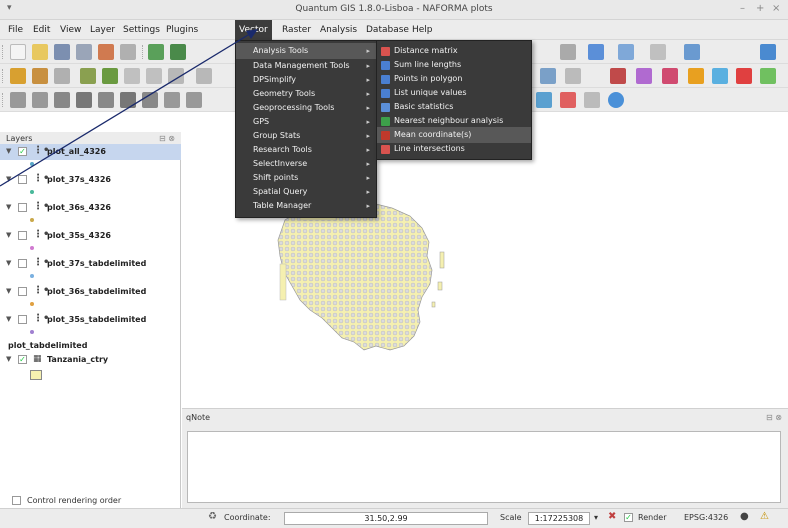 This screenshot has height=528, width=788. What do you see at coordinates (40, 100) in the screenshot?
I see `redo-icon` at bounding box center [40, 100].